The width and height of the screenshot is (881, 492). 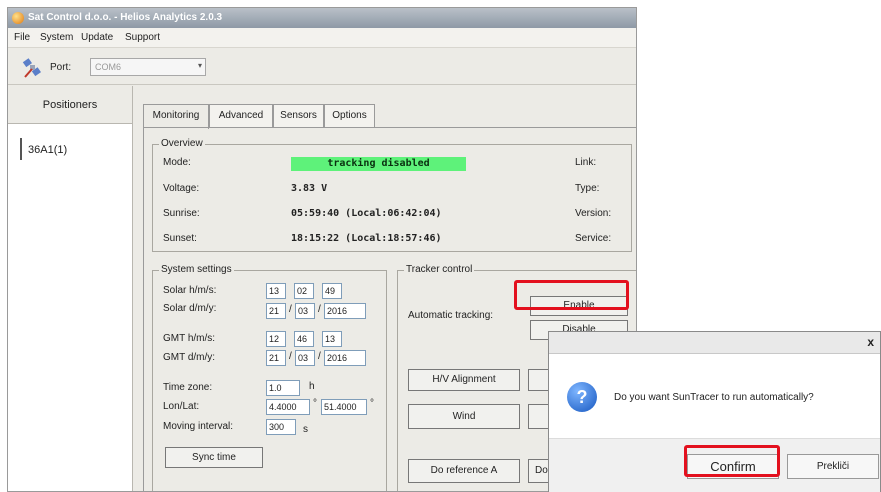 I want to click on gmt-hms-label: GMT h/m/s:, so click(x=189, y=338).